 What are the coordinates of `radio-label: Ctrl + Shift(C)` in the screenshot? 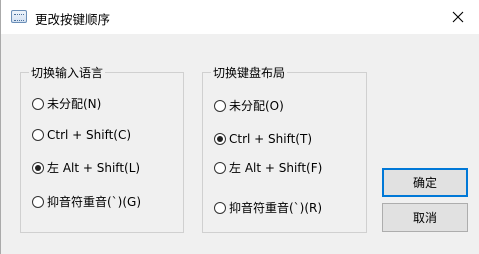 It's located at (89, 135).